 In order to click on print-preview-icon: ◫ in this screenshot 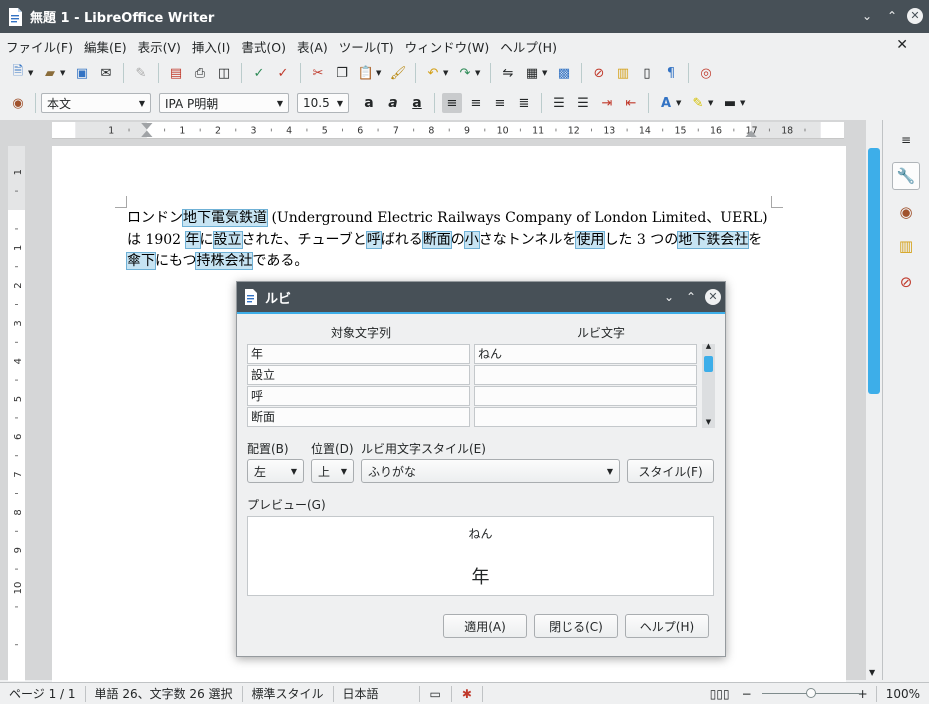, I will do `click(224, 73)`.